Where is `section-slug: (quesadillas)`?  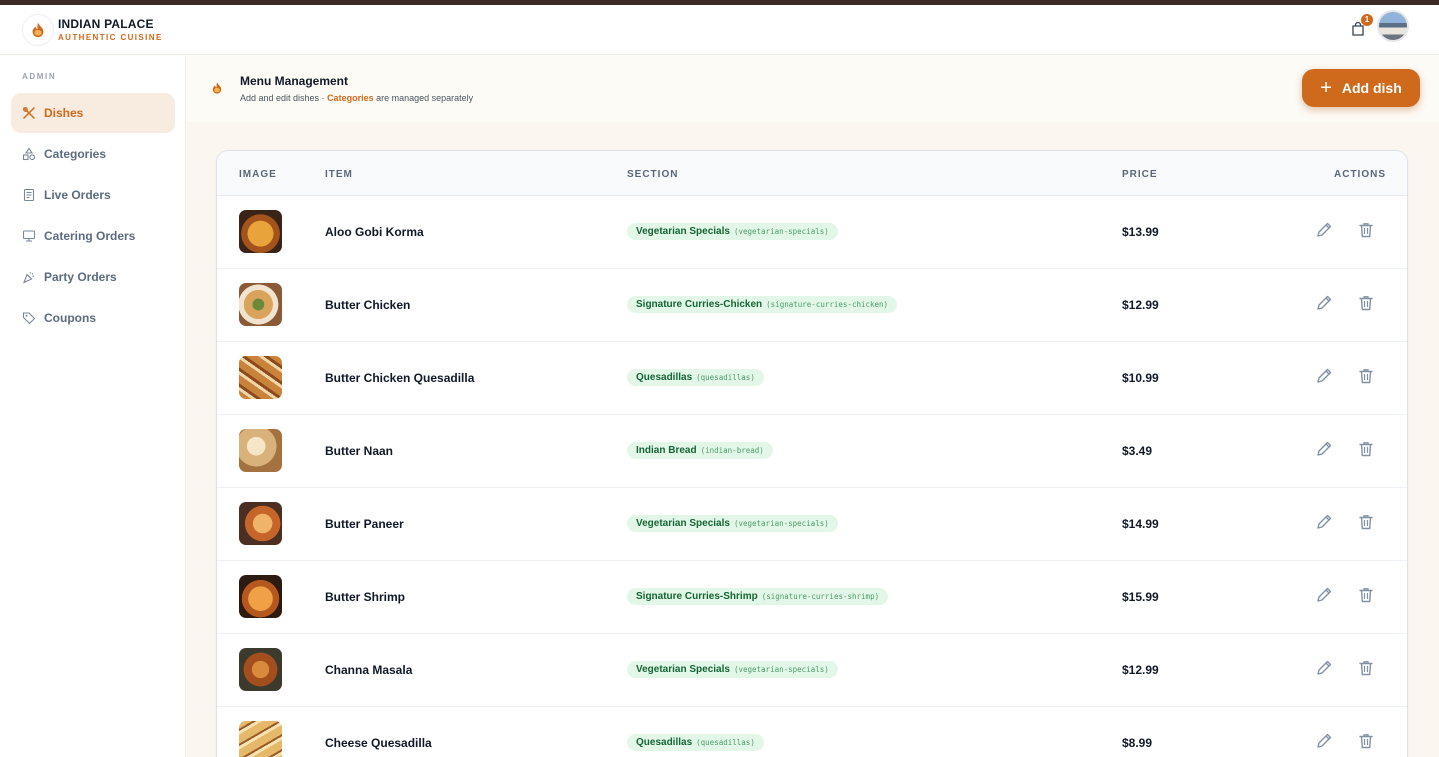
section-slug: (quesadillas) is located at coordinates (725, 742).